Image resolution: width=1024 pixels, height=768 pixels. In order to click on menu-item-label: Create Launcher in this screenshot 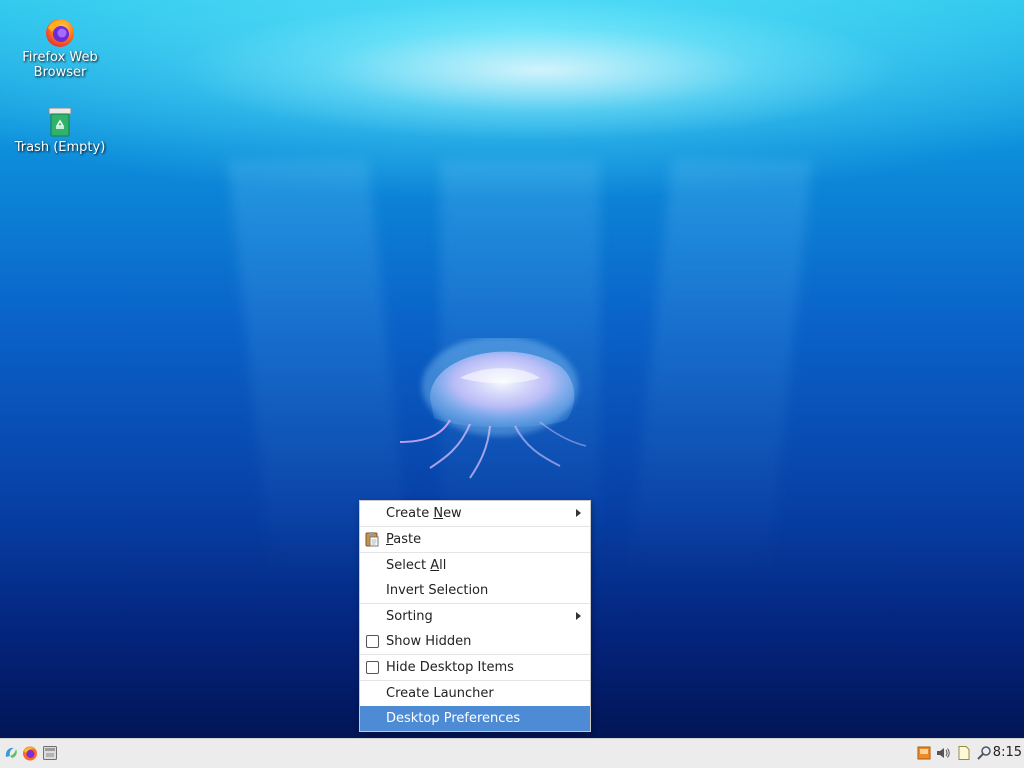, I will do `click(440, 693)`.